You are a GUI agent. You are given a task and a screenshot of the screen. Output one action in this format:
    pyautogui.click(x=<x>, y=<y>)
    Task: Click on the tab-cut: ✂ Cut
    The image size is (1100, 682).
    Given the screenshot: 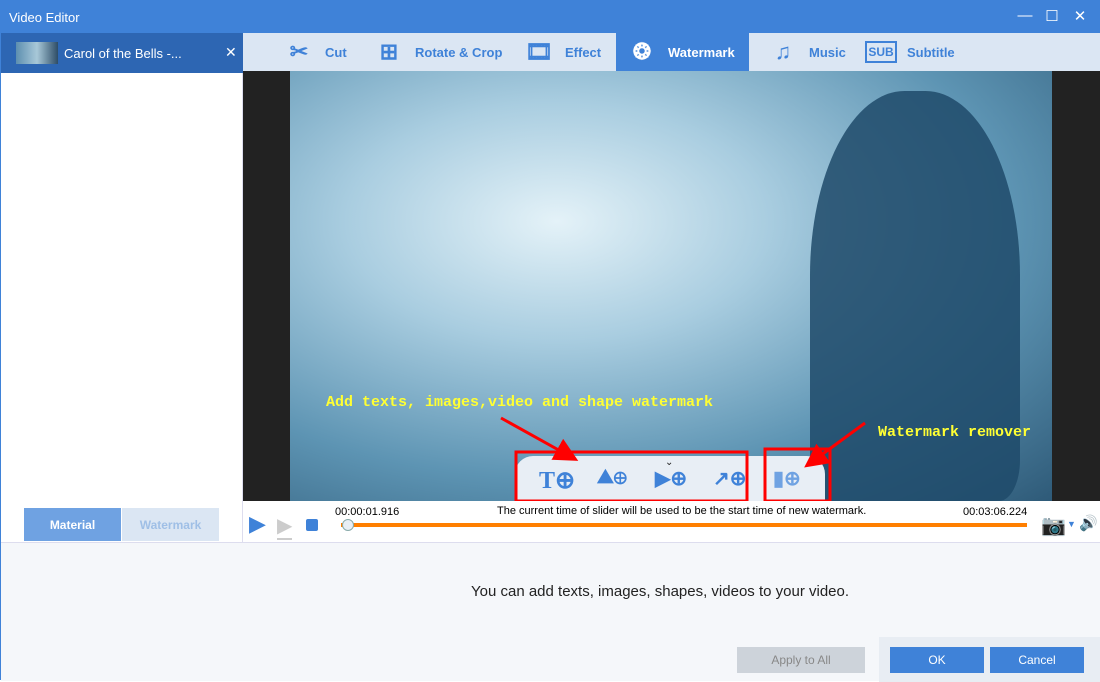 What is the action you would take?
    pyautogui.click(x=315, y=52)
    